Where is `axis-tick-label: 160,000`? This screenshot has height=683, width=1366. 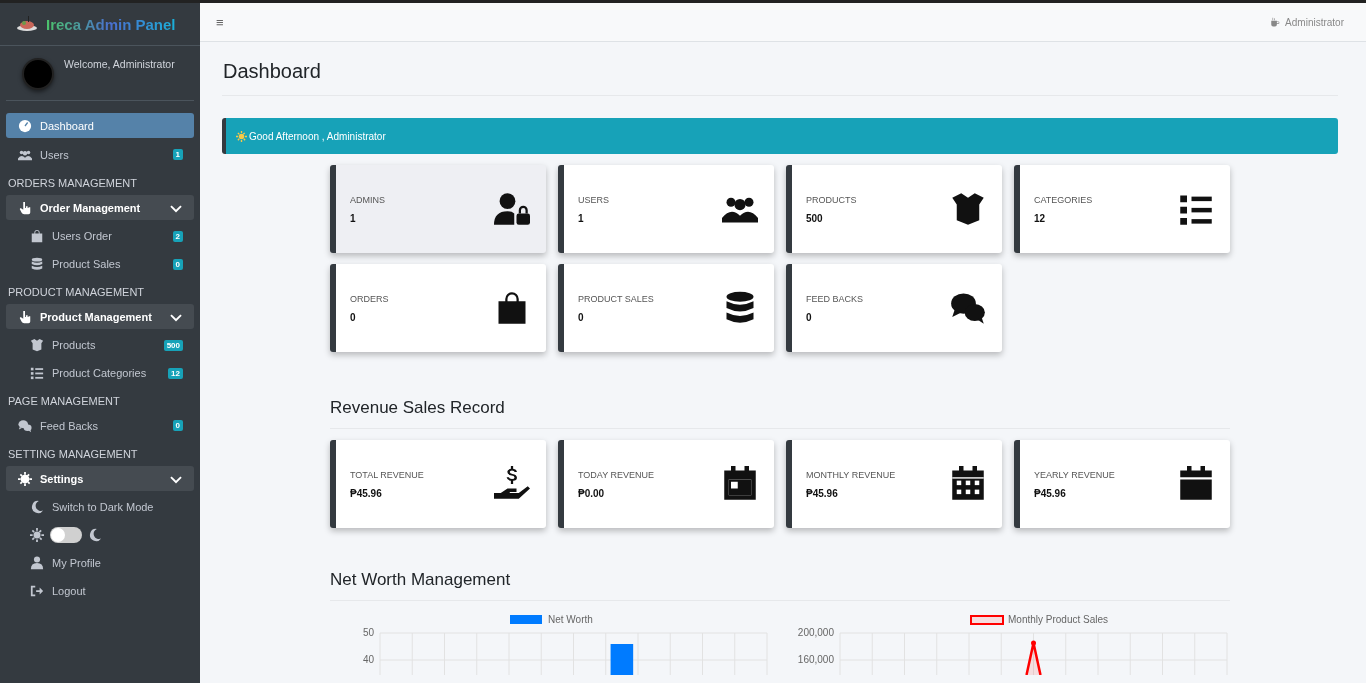 axis-tick-label: 160,000 is located at coordinates (815, 659).